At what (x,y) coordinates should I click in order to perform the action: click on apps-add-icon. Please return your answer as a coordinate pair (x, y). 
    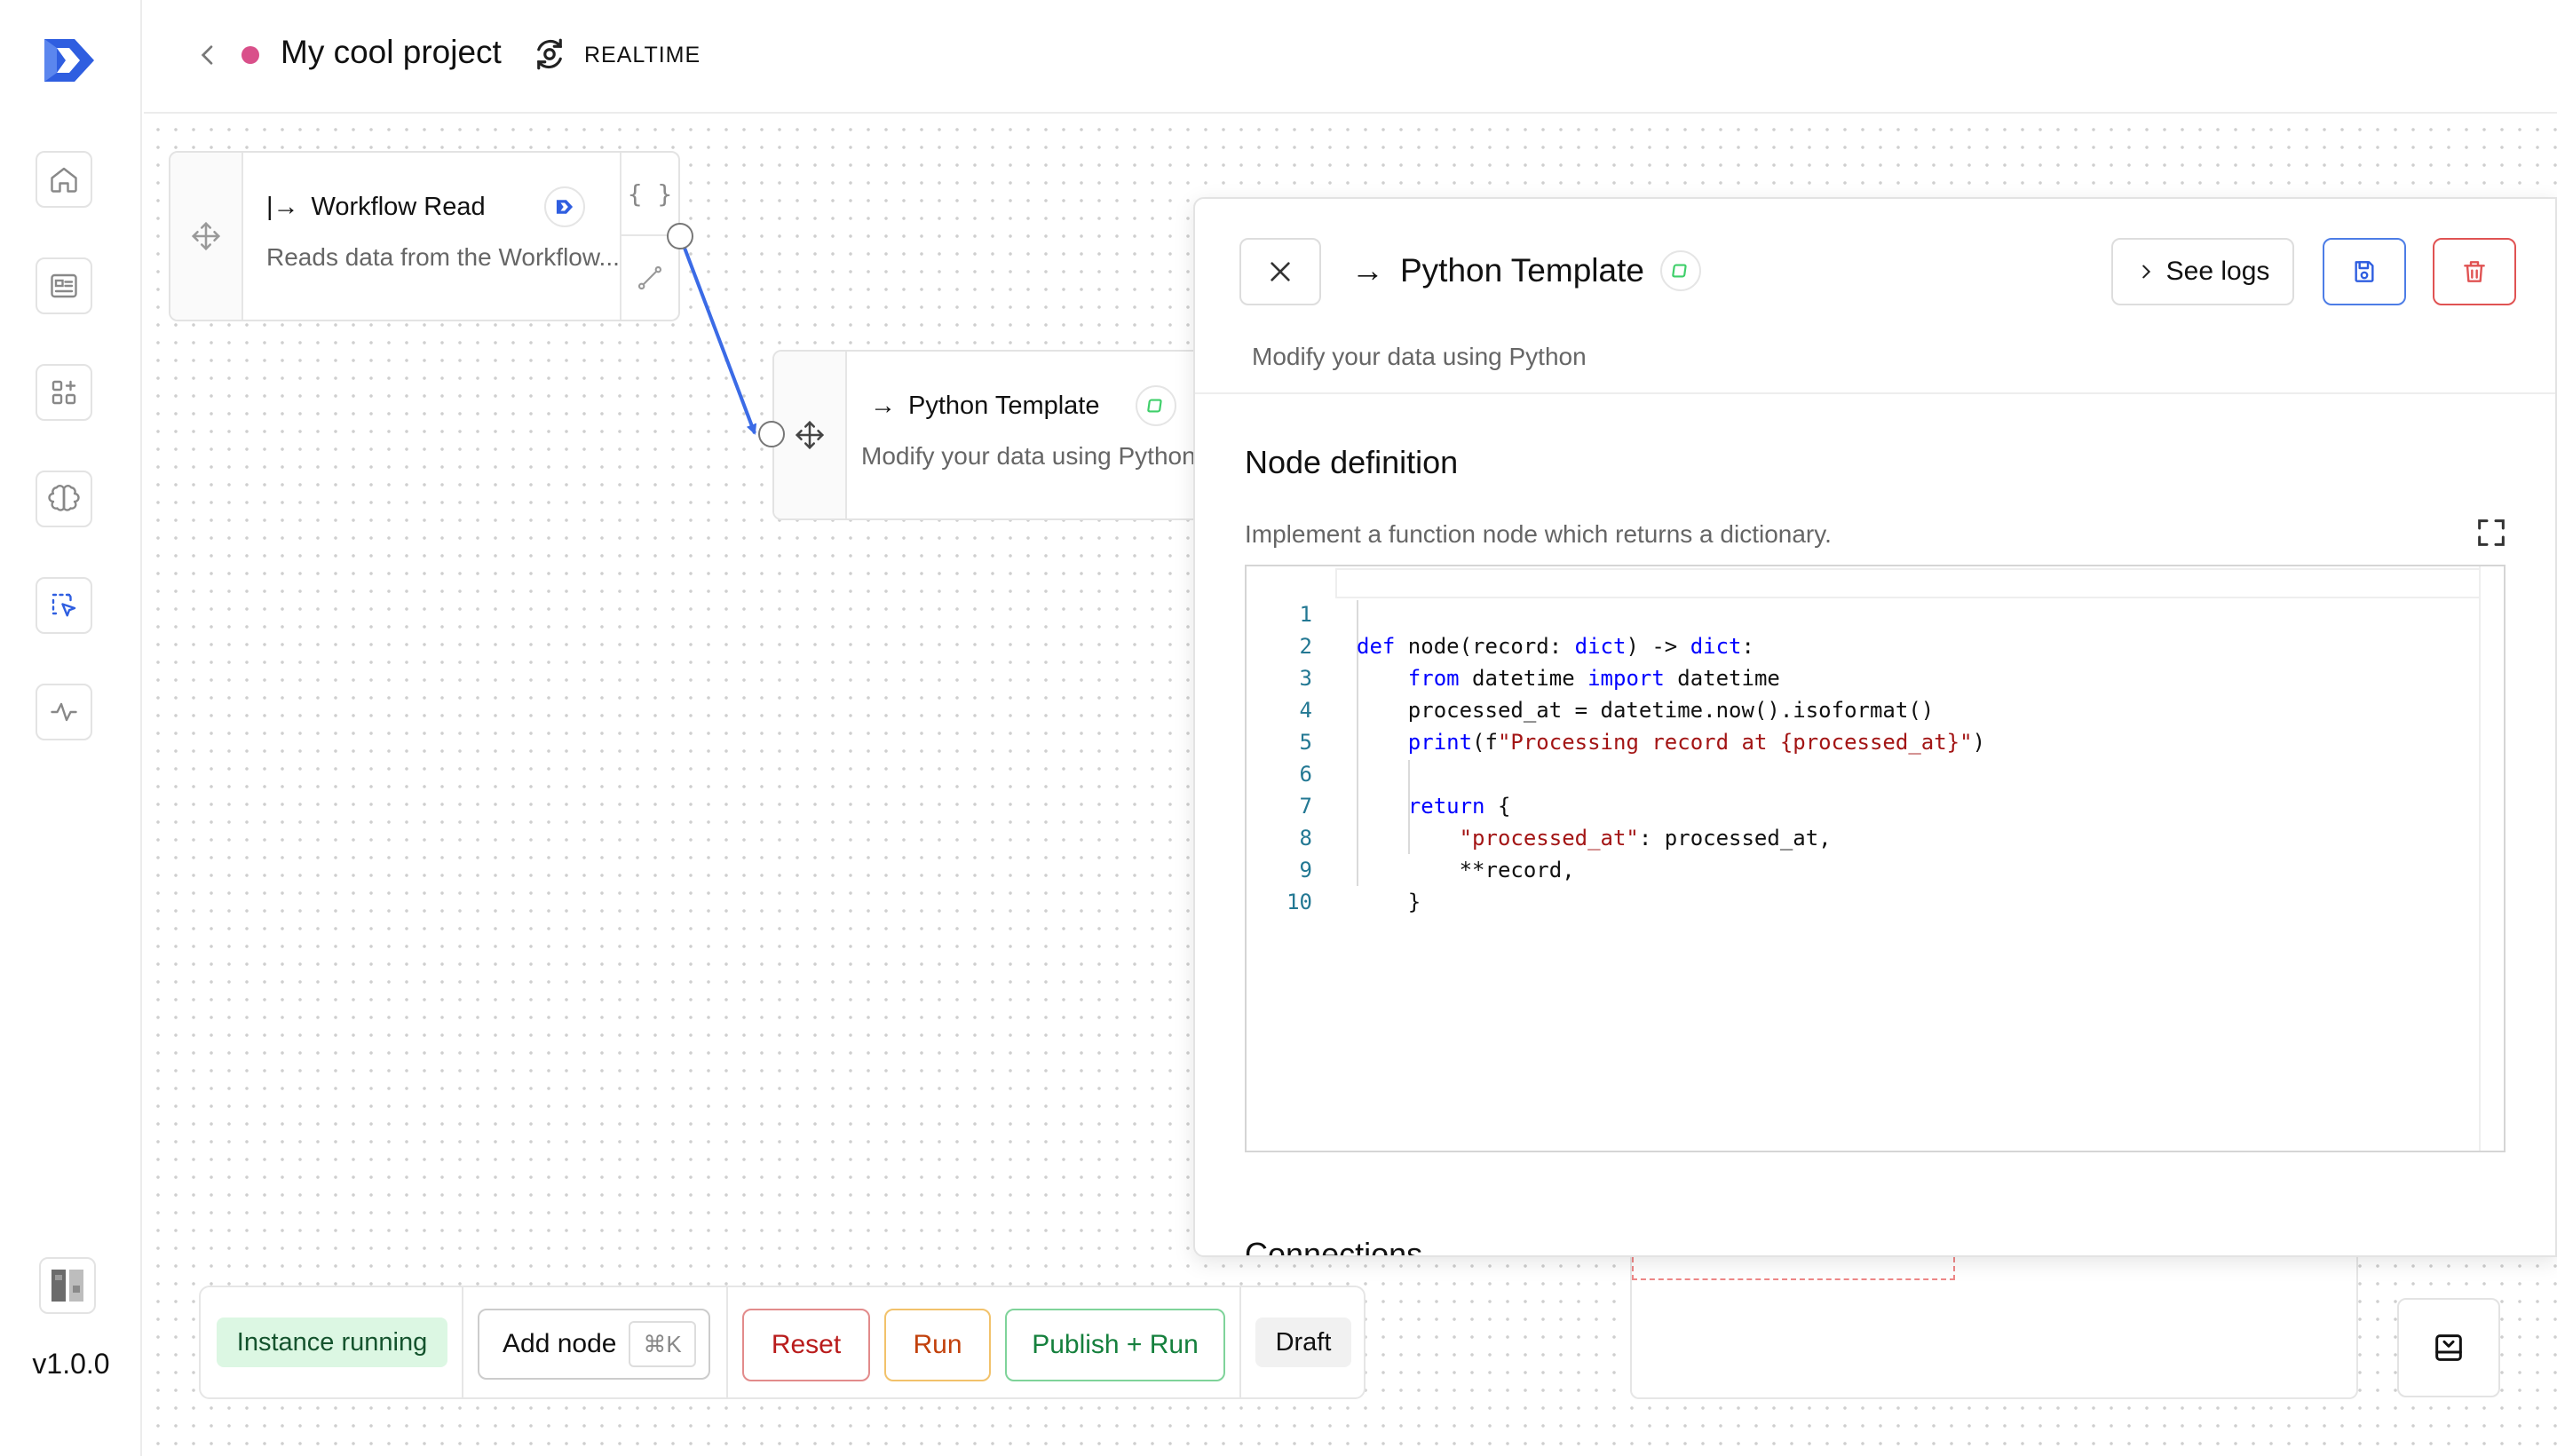
    Looking at the image, I should click on (63, 392).